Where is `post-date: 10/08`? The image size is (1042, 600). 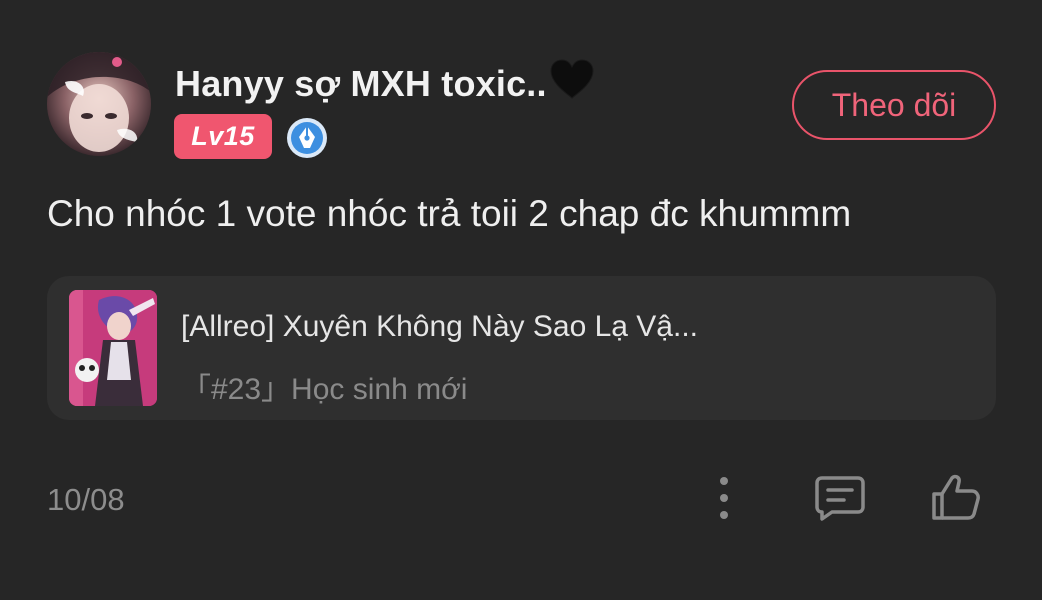
post-date: 10/08 is located at coordinates (86, 499).